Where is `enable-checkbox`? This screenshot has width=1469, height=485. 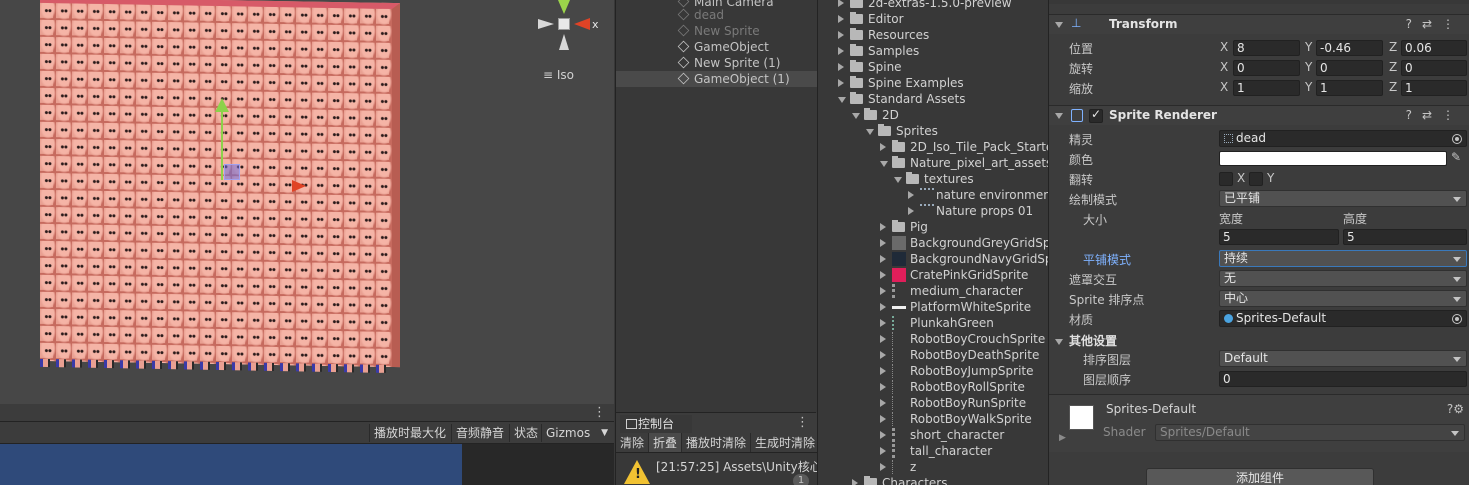 enable-checkbox is located at coordinates (1096, 115).